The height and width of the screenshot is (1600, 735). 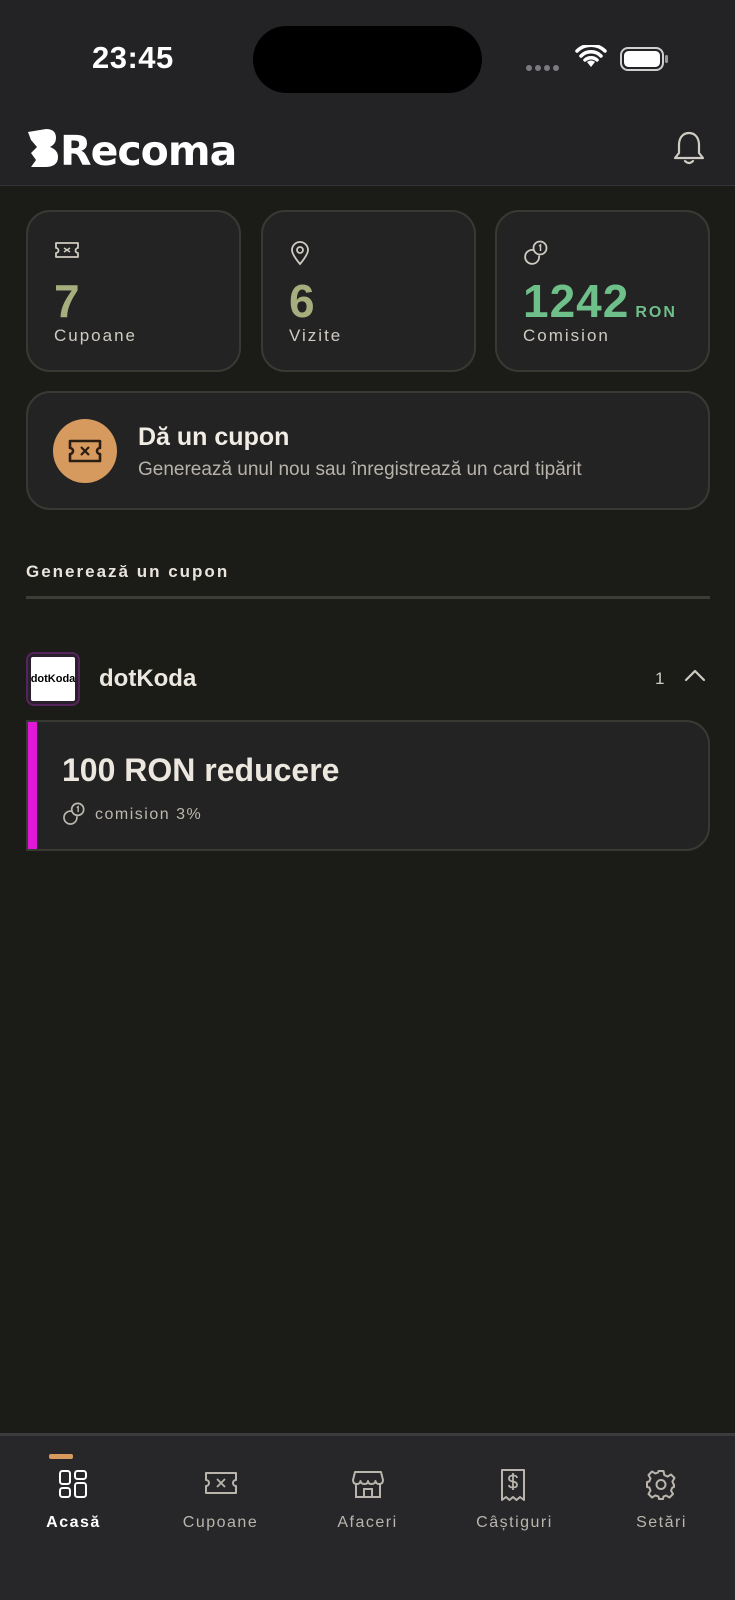 I want to click on grid-icon, so click(x=73, y=1484).